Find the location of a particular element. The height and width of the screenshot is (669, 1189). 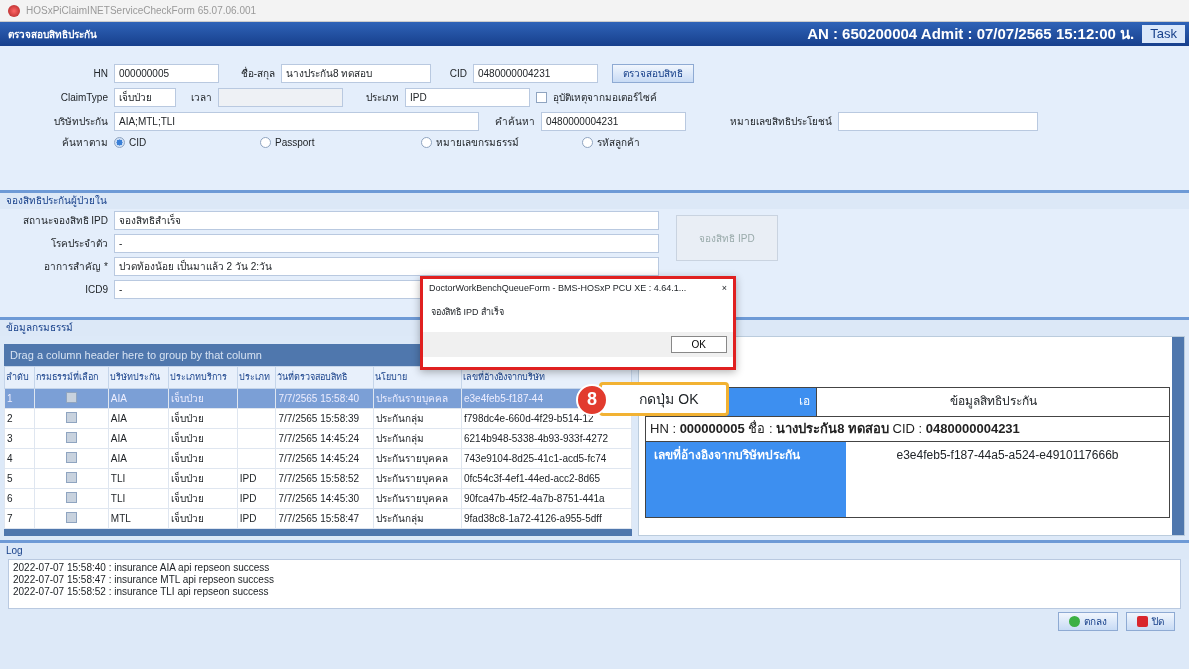

check-rights-button: ตรวจสอบสิทธิ is located at coordinates (653, 73).